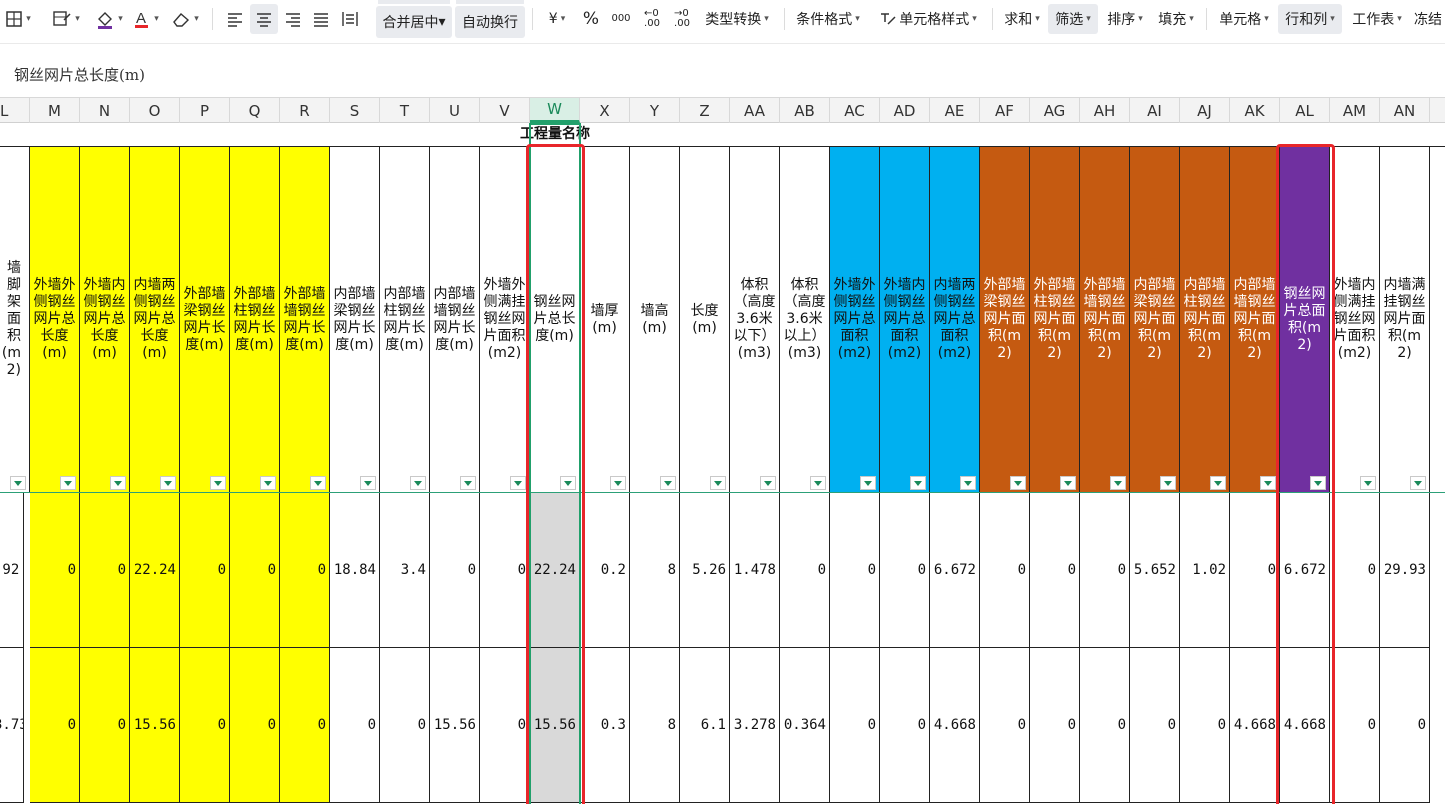  What do you see at coordinates (505, 110) in the screenshot?
I see `column-header-v: V` at bounding box center [505, 110].